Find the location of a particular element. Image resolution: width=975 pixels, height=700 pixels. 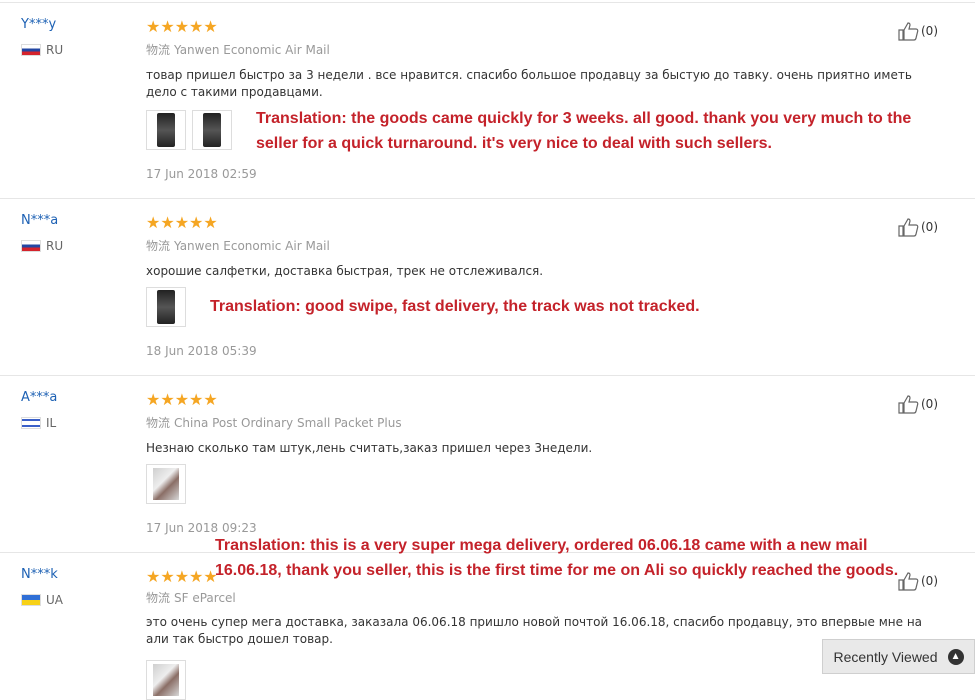

shipping-method: 物流 China Post Ordinary Small Packet Plus is located at coordinates (274, 422).